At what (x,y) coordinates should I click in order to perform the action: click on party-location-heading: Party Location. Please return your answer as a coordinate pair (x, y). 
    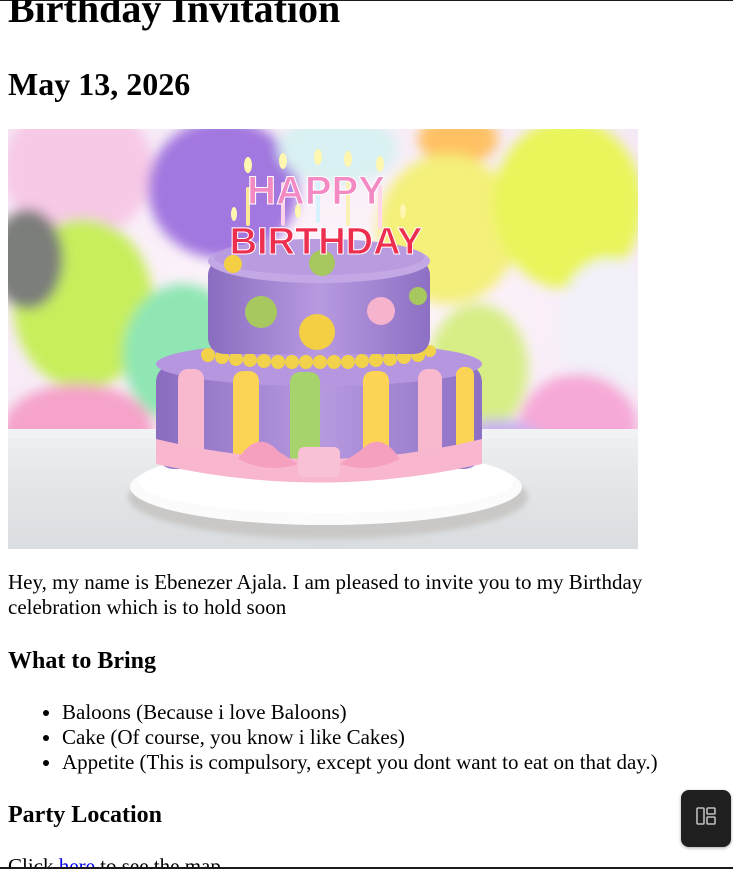
    Looking at the image, I should click on (85, 815).